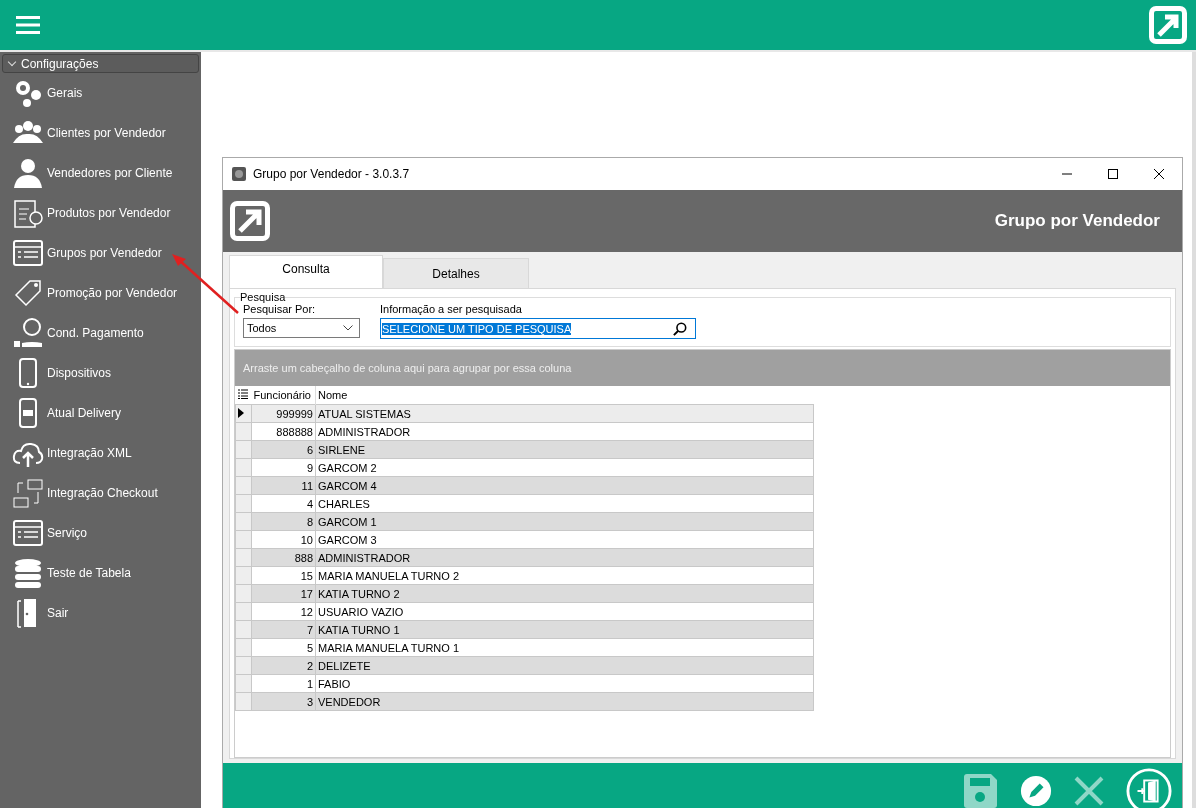  Describe the element at coordinates (680, 328) in the screenshot. I see `search-icon` at that location.